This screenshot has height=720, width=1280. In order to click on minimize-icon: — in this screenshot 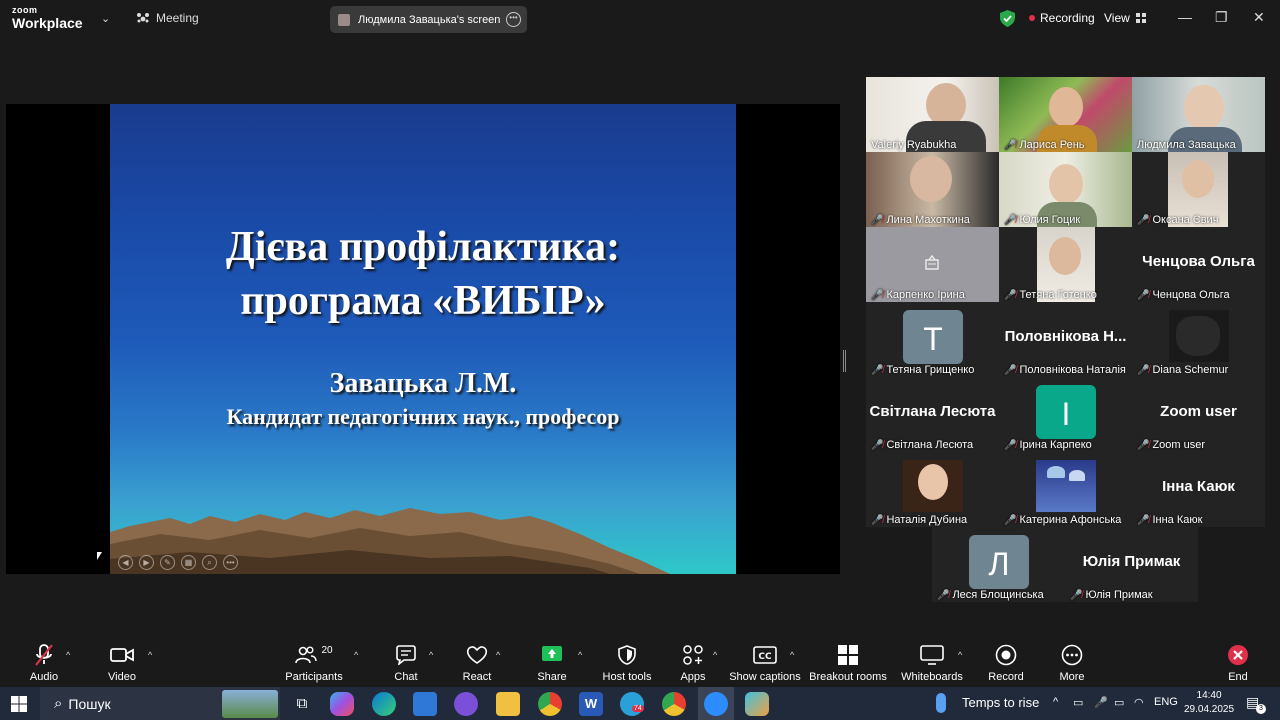, I will do `click(1185, 17)`.